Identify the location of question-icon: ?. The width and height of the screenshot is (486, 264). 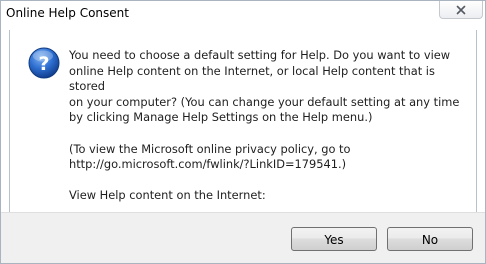
(44, 63).